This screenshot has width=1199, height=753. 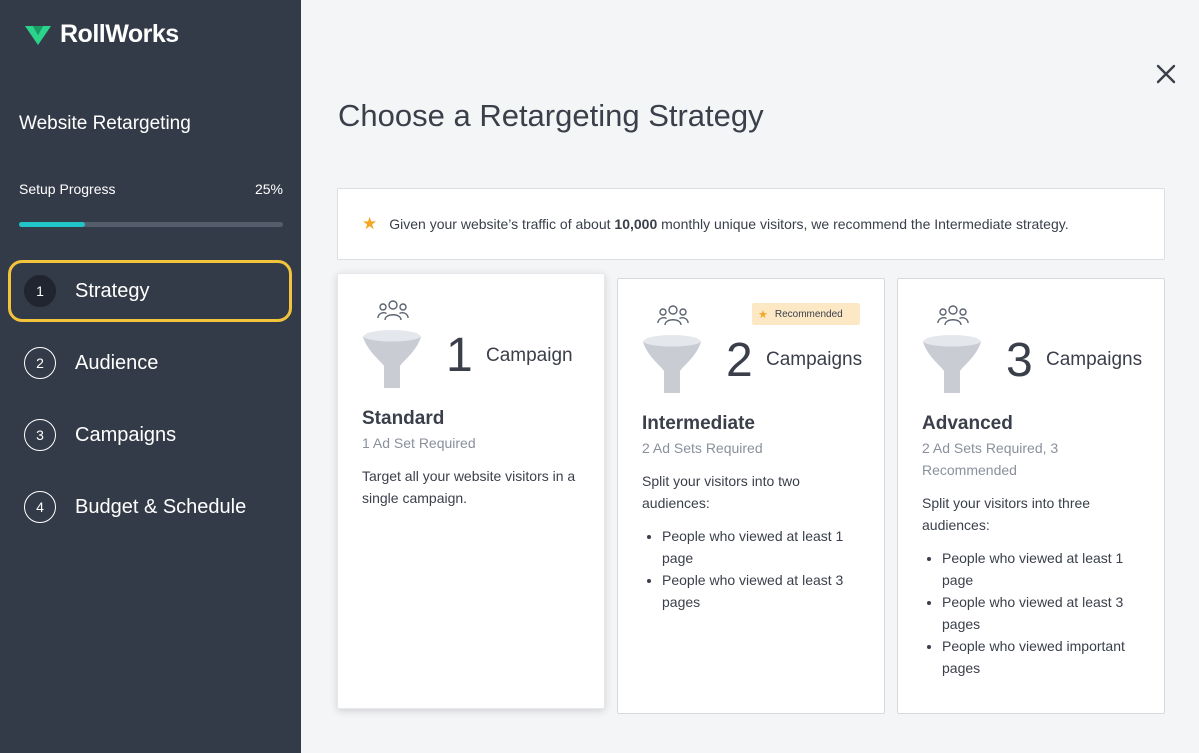 I want to click on strategy-name: Standard, so click(x=403, y=418).